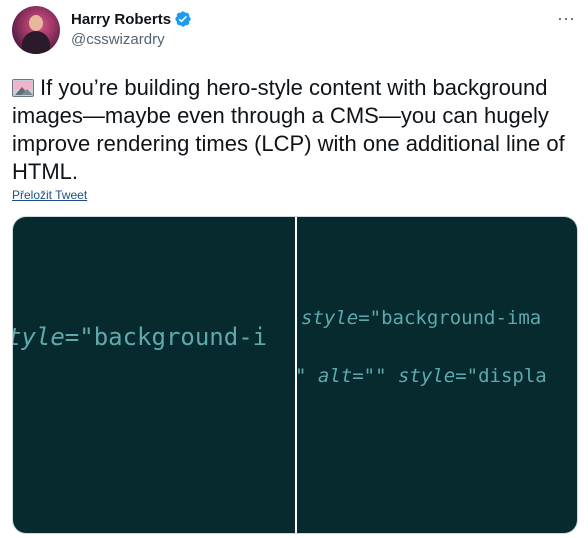  I want to click on code-value: ="background-ima, so click(450, 318).